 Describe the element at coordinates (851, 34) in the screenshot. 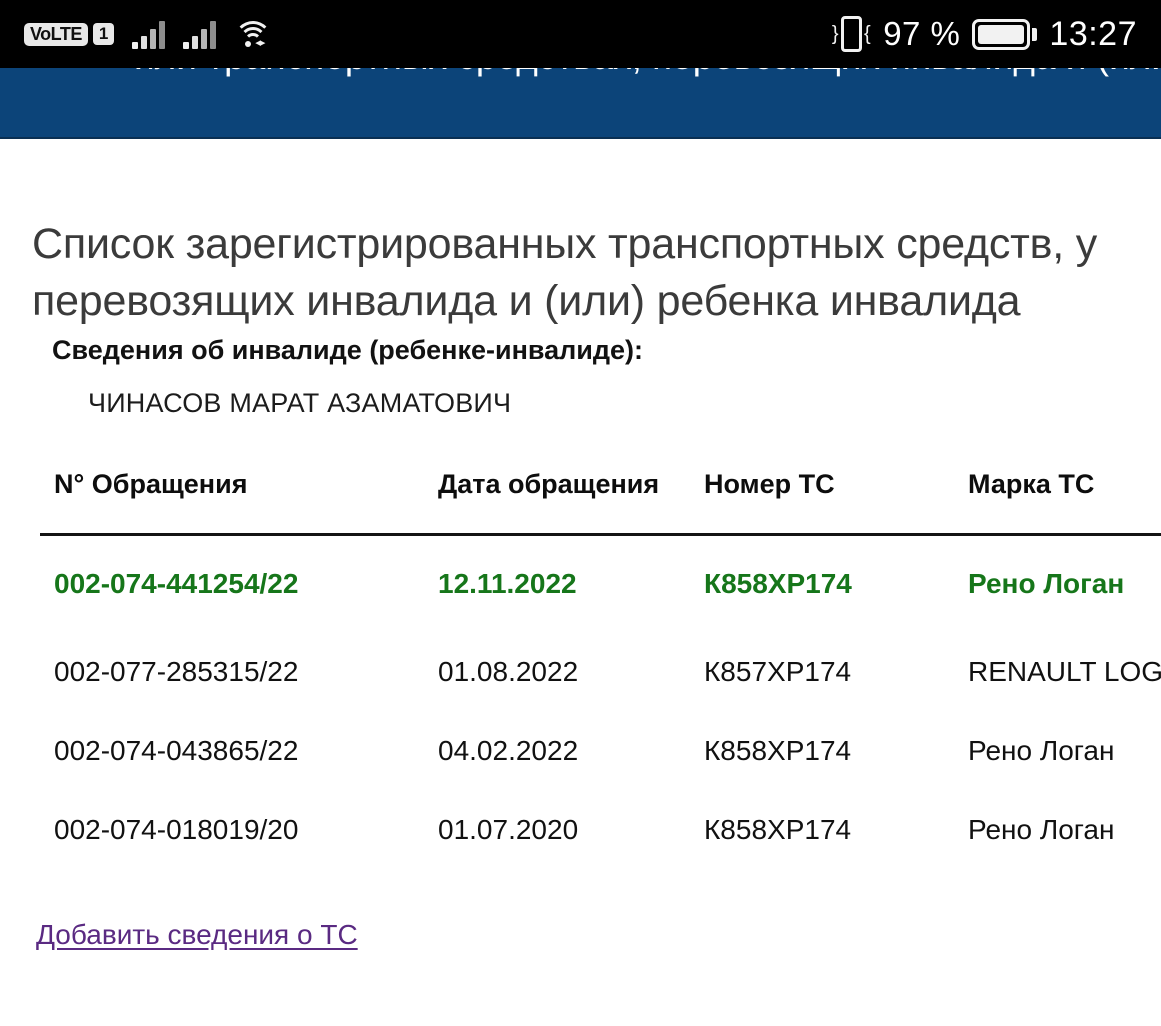

I see `vibrate-icon: }{` at that location.